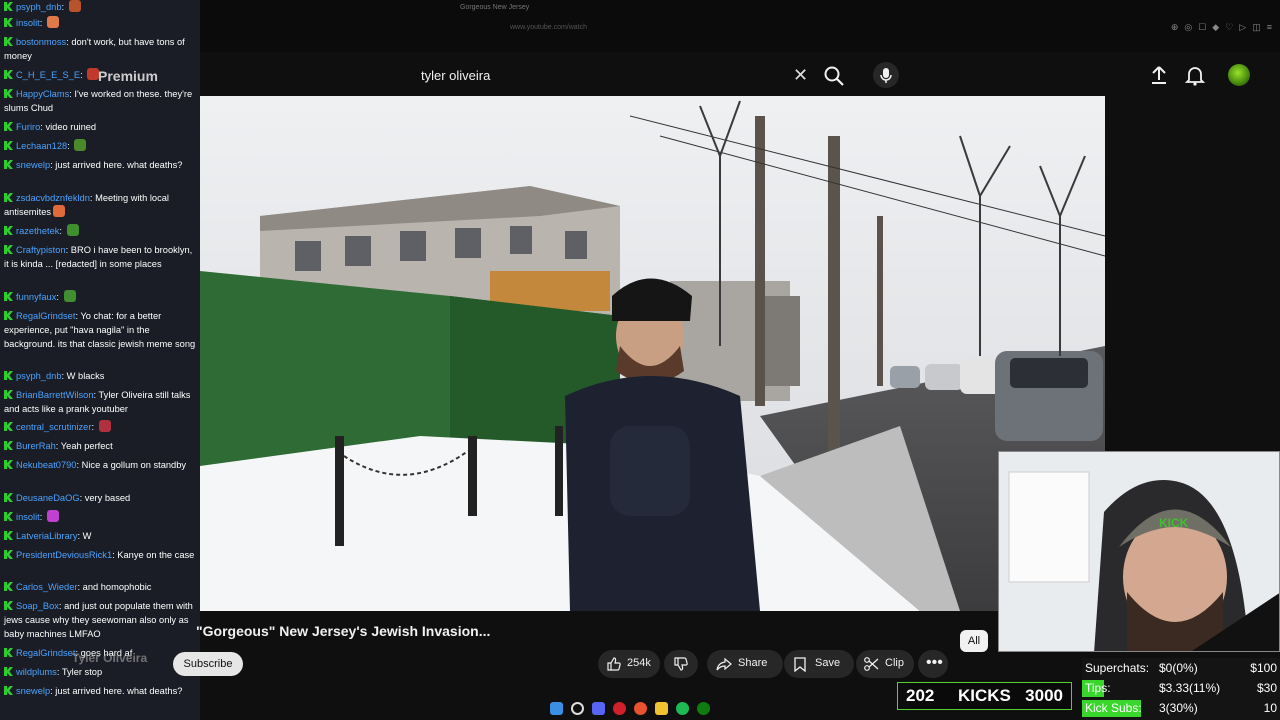 This screenshot has width=1280, height=720. I want to click on search-query: tyler oliveira, so click(455, 75).